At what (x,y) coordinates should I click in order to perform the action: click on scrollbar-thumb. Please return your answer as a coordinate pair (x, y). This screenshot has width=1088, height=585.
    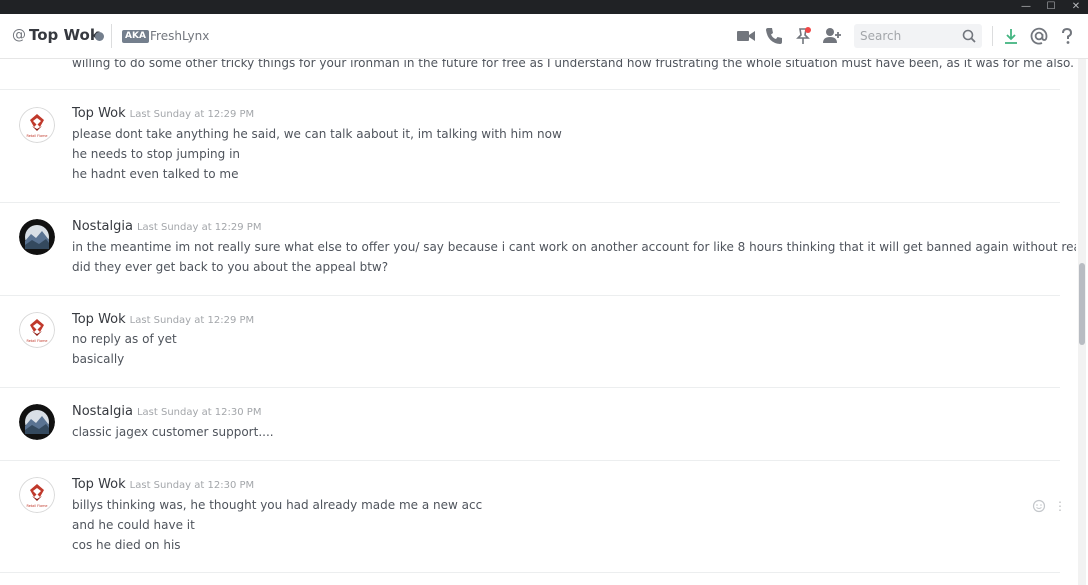
    Looking at the image, I should click on (1082, 304).